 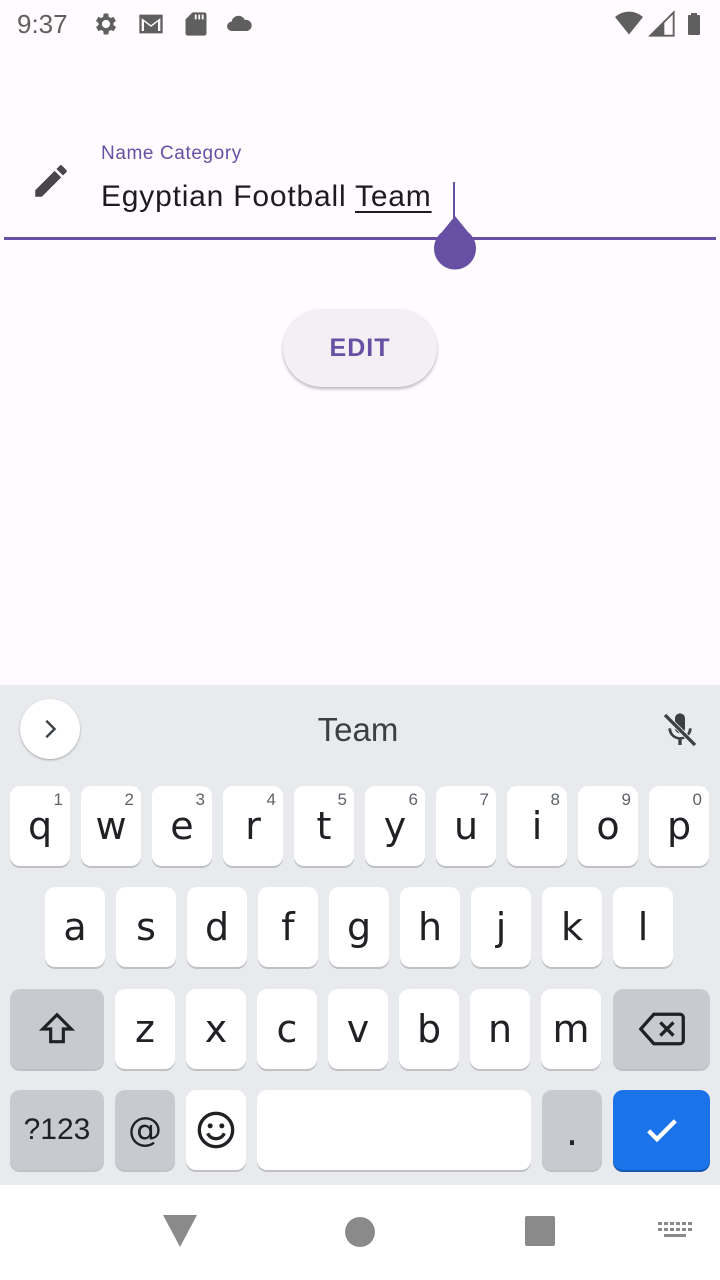 I want to click on key-label: y, so click(x=395, y=826).